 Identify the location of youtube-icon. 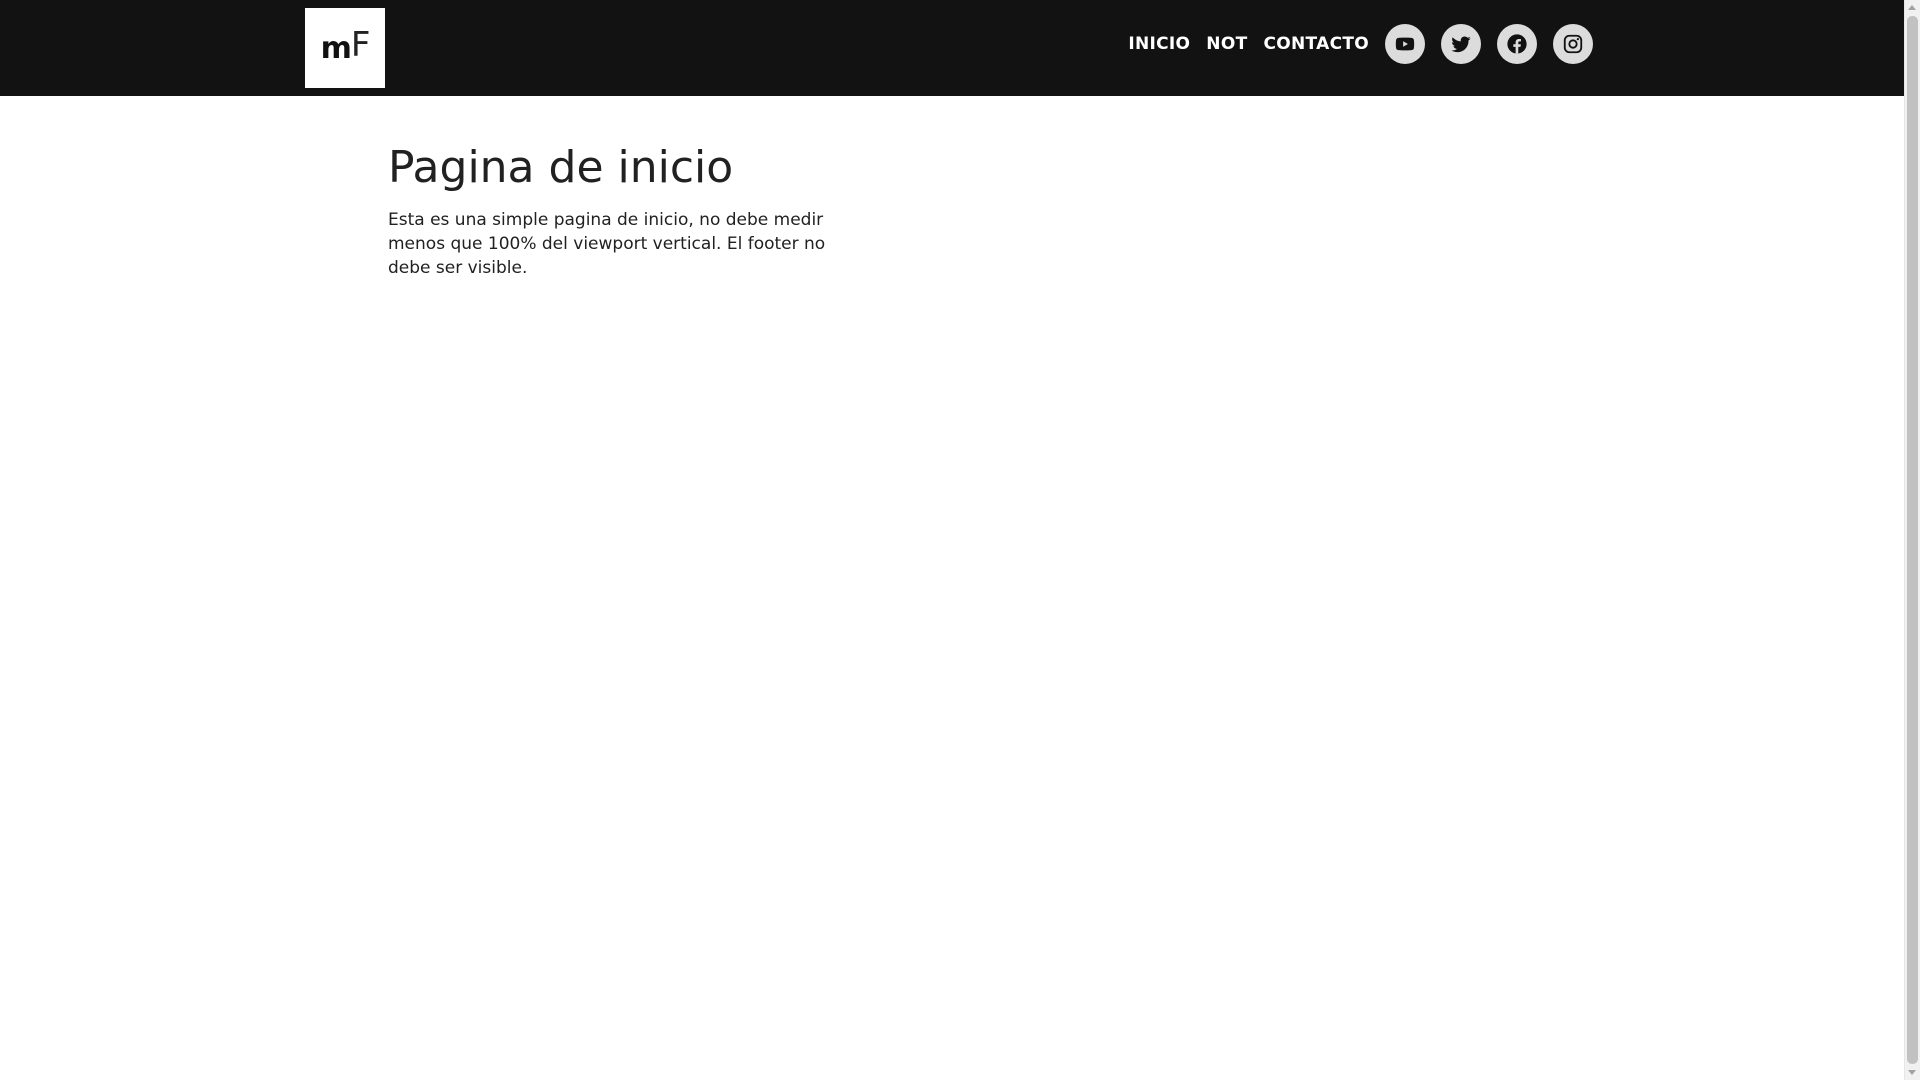
(1405, 44).